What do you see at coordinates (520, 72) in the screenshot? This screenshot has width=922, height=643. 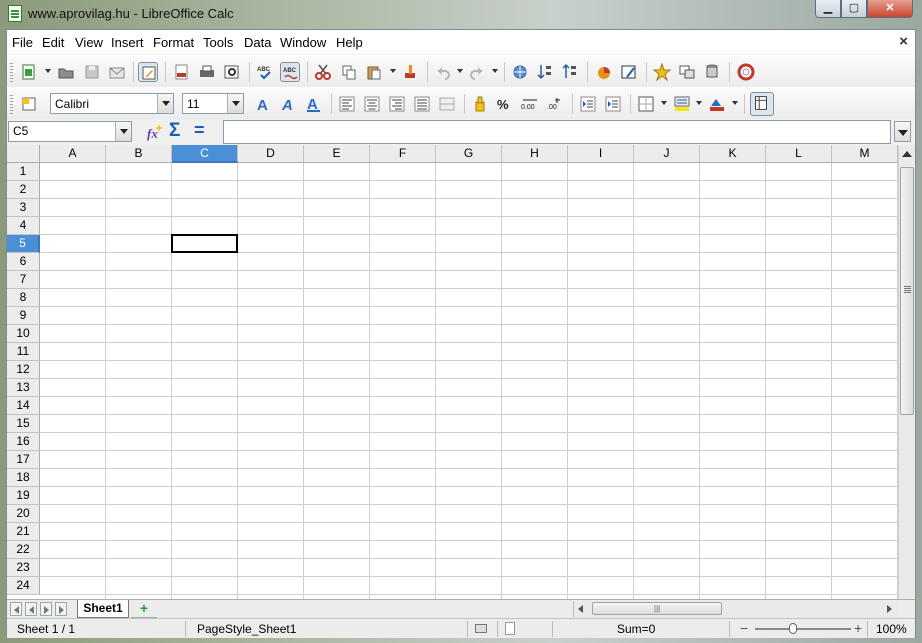 I see `hyperlink-icon` at bounding box center [520, 72].